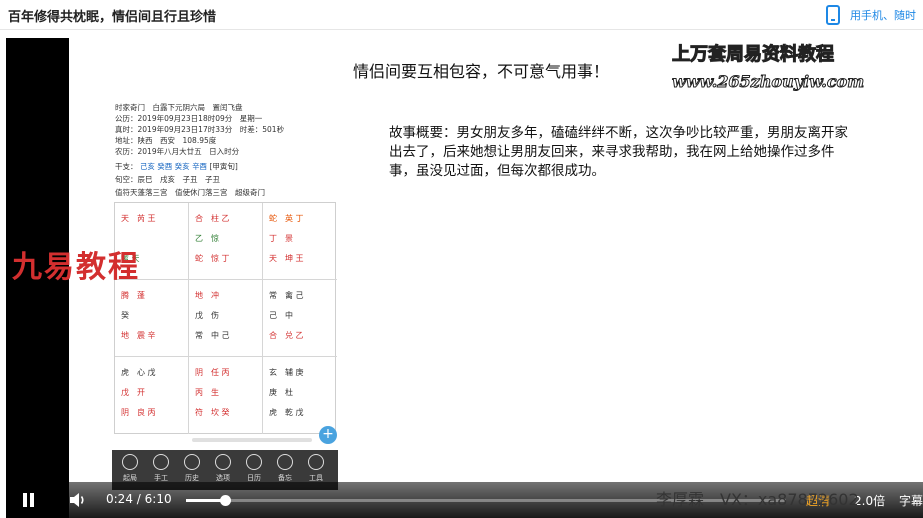  I want to click on speed-button: 2.0倍, so click(869, 500).